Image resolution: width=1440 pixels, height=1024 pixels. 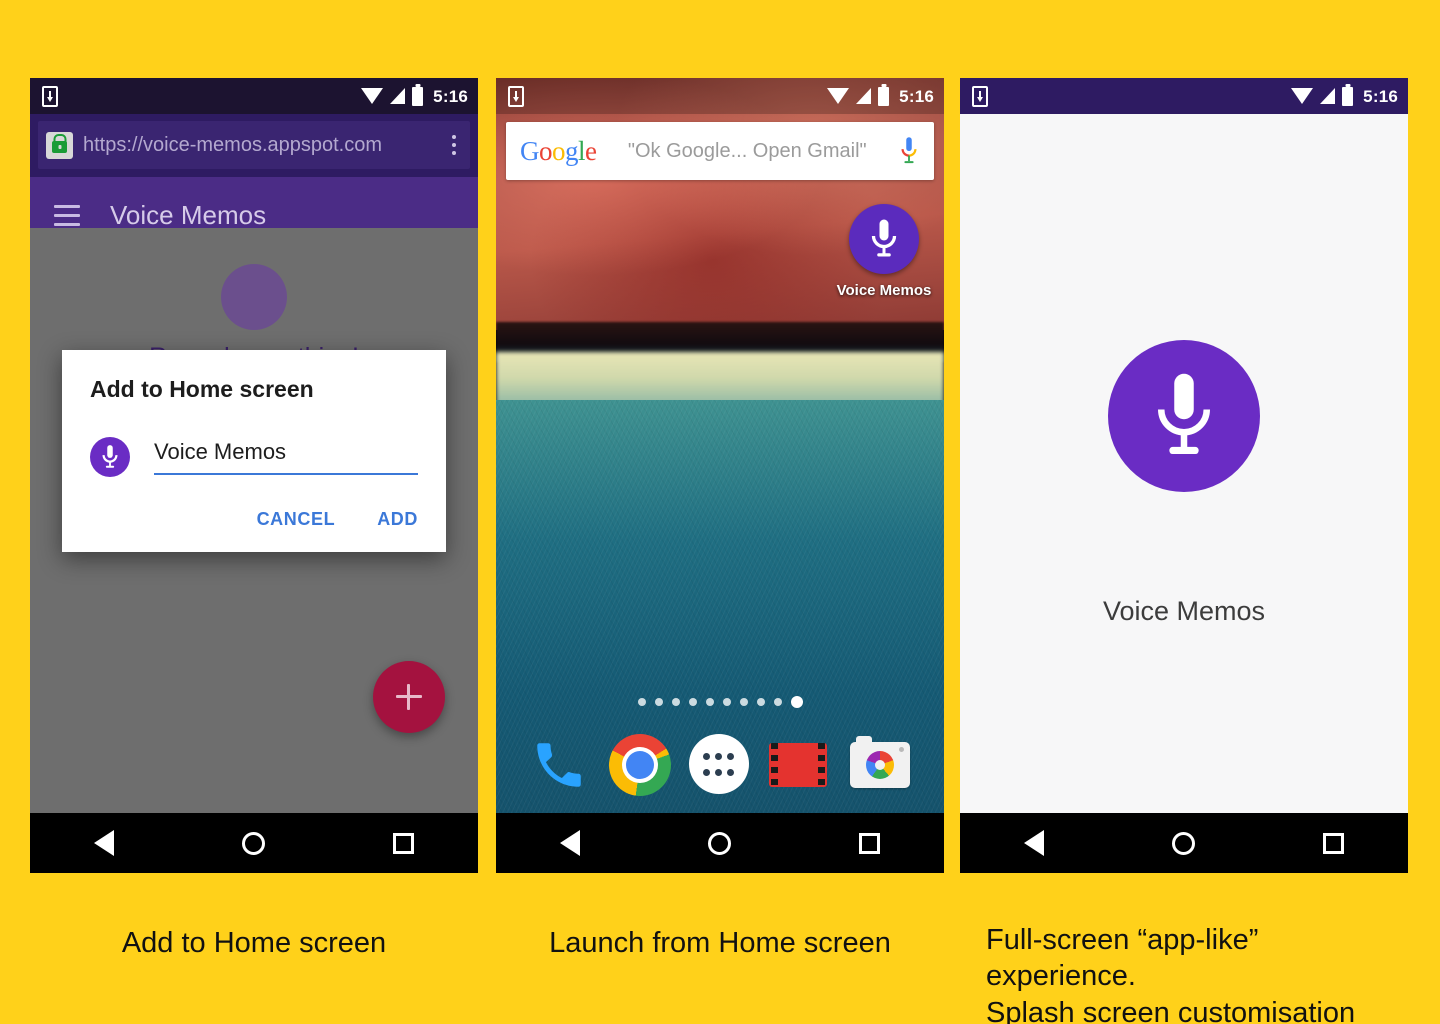 I want to click on home-screen-shortcut-voice-memos: Voice Memos, so click(x=884, y=251).